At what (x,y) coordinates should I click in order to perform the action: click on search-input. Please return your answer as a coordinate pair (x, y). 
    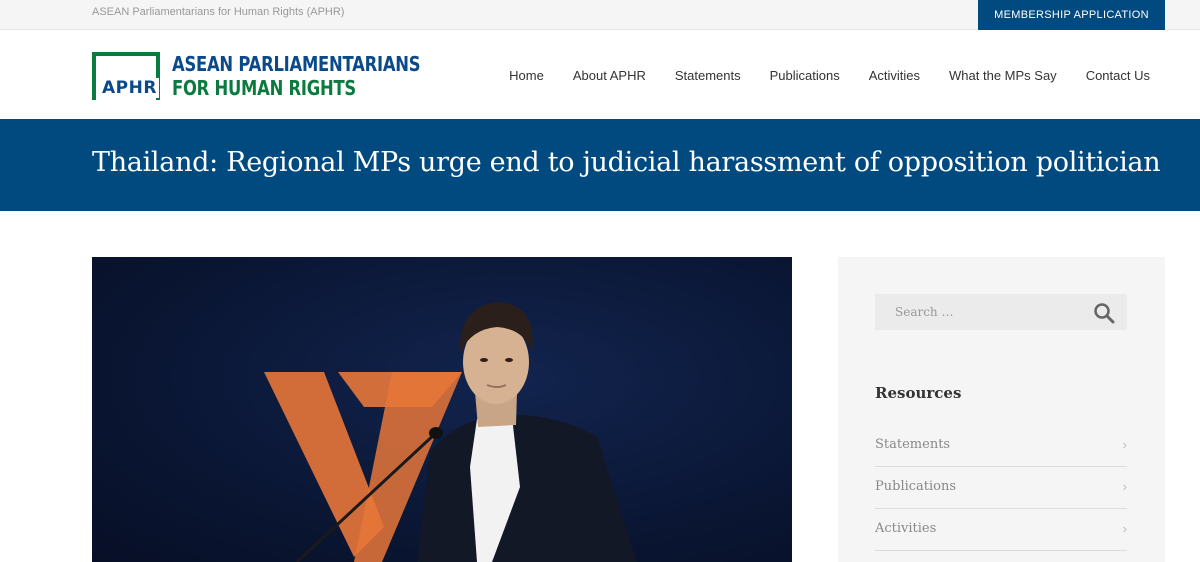
    Looking at the image, I should click on (980, 312).